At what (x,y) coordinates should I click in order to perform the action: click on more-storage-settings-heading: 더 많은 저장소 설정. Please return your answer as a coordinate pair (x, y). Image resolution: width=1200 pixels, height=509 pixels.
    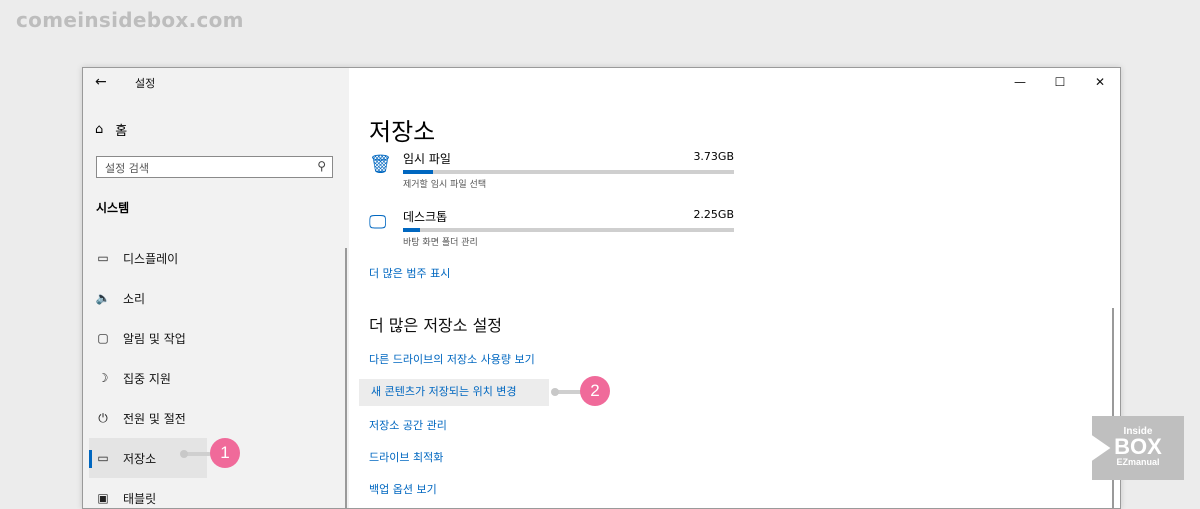
    Looking at the image, I should click on (436, 325).